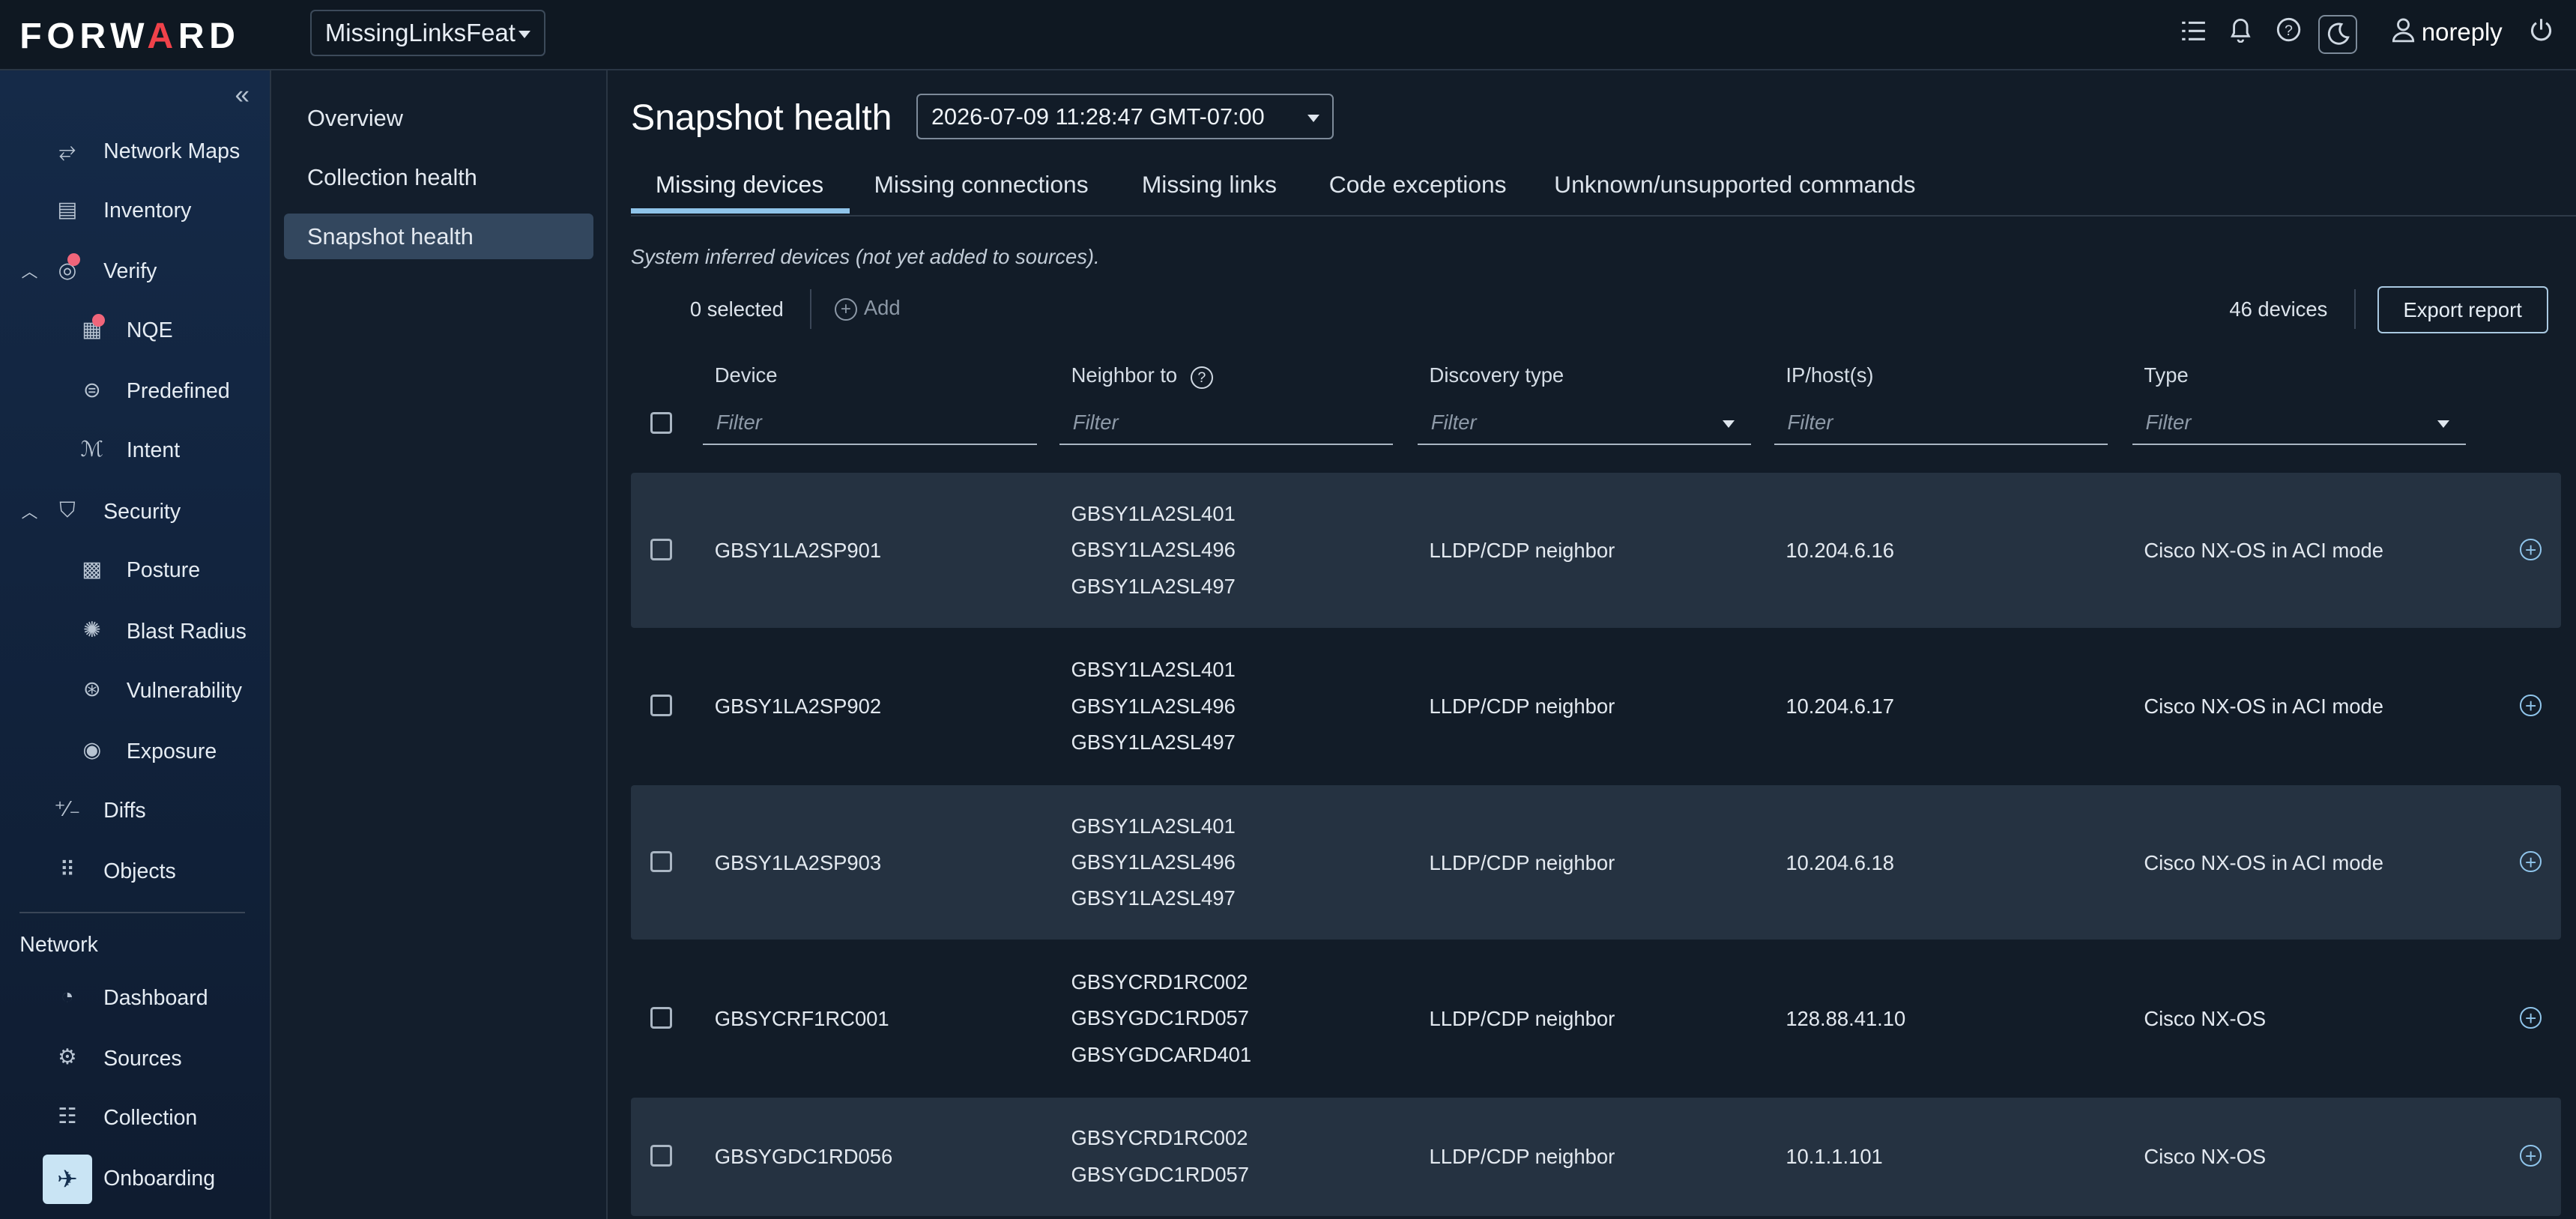  Describe the element at coordinates (2193, 35) in the screenshot. I see `list-icon` at that location.